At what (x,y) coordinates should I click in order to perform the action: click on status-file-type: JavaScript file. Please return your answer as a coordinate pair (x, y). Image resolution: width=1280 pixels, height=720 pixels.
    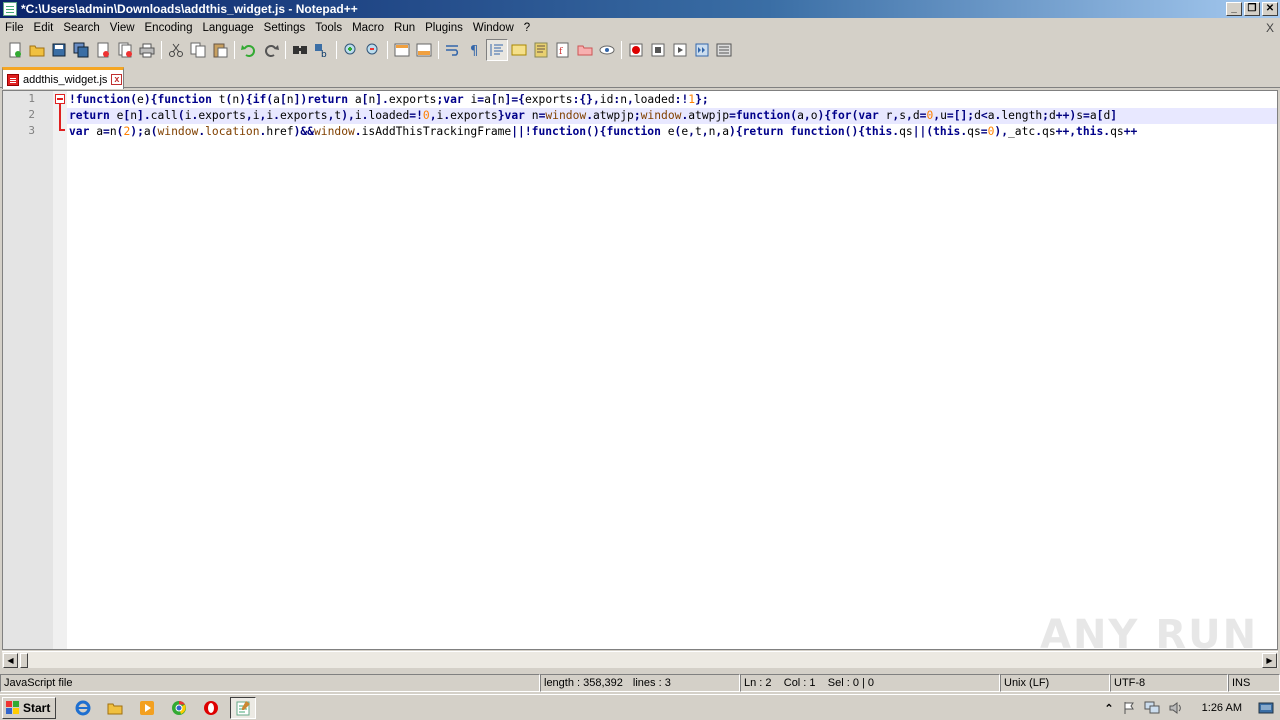
    Looking at the image, I should click on (270, 683).